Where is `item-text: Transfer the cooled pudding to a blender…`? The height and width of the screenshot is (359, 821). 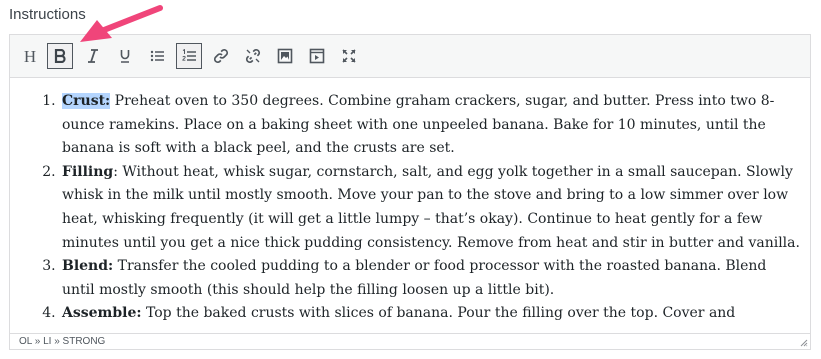 item-text: Transfer the cooled pudding to a blender… is located at coordinates (414, 278).